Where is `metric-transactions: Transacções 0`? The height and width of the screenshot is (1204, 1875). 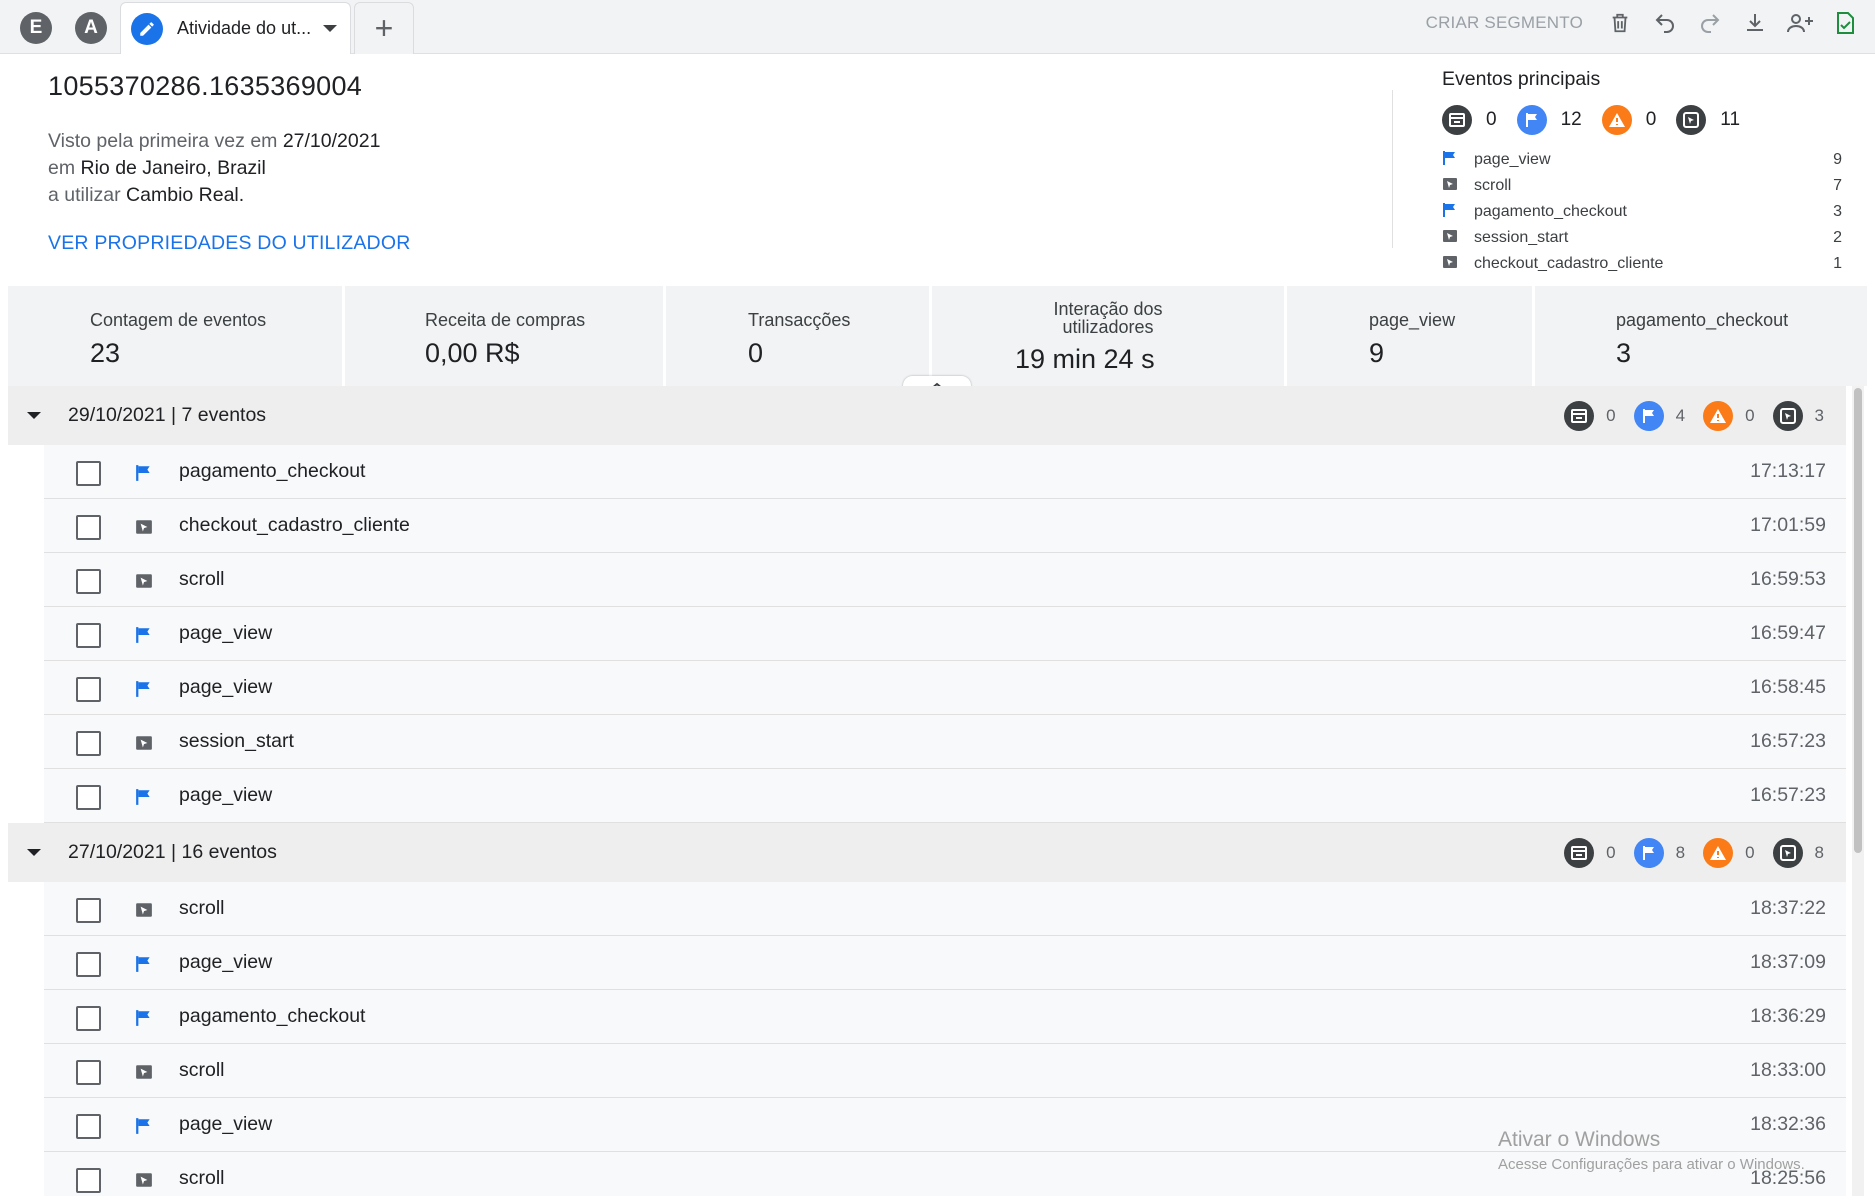
metric-transactions: Transacções 0 is located at coordinates (799, 336).